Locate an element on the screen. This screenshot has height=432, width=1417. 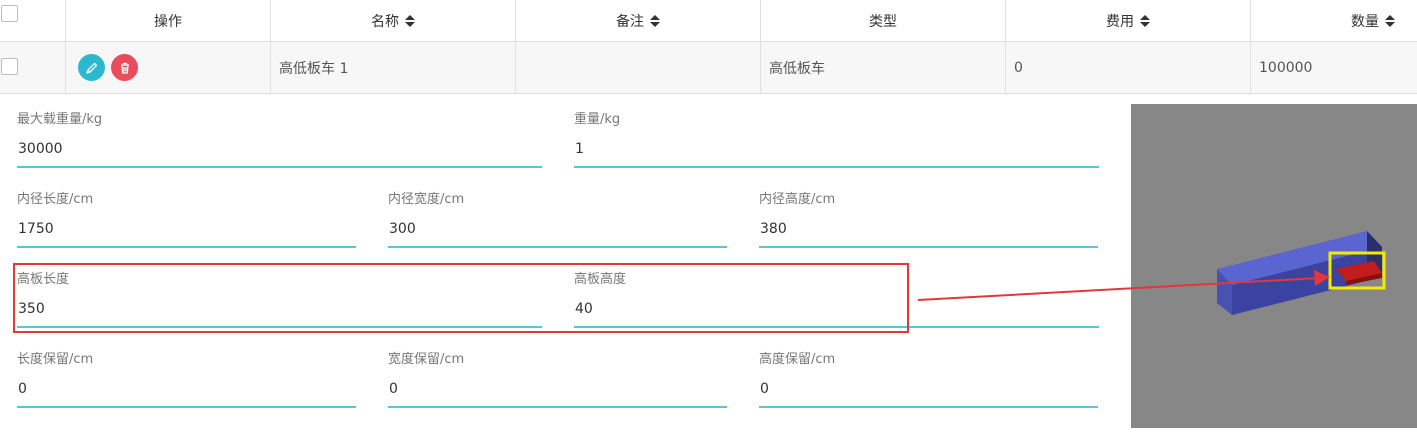
inner-width-label: 内径宽度/cm is located at coordinates (426, 199).